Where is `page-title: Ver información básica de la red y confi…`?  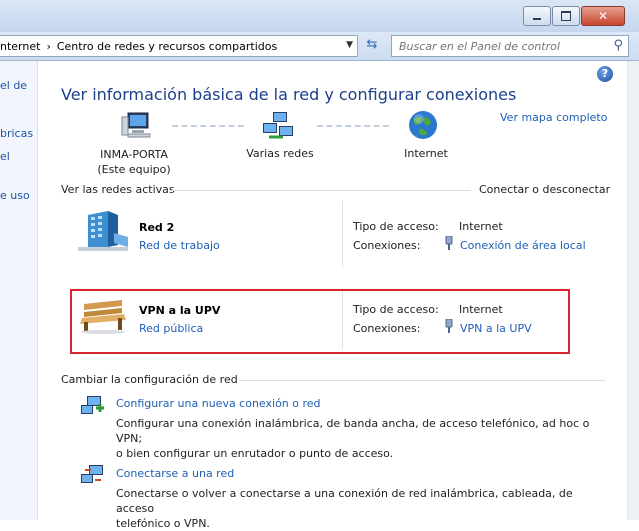 page-title: Ver información básica de la red y confi… is located at coordinates (289, 94).